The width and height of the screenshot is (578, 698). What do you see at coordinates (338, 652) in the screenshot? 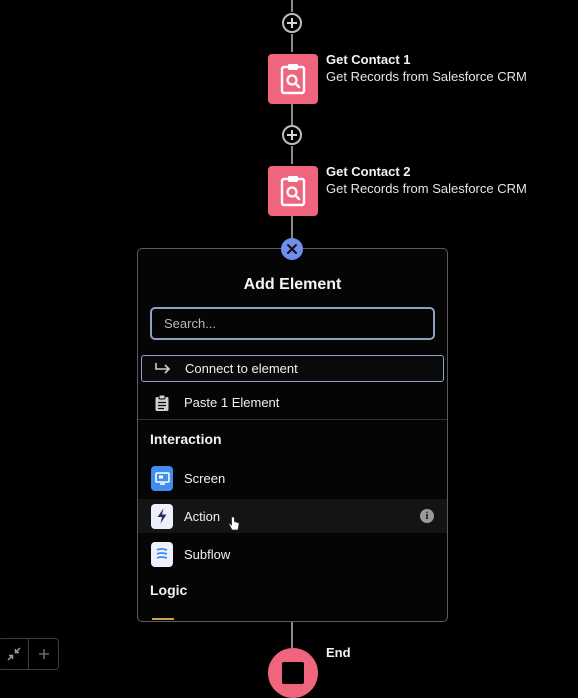
I see `end-label: End` at bounding box center [338, 652].